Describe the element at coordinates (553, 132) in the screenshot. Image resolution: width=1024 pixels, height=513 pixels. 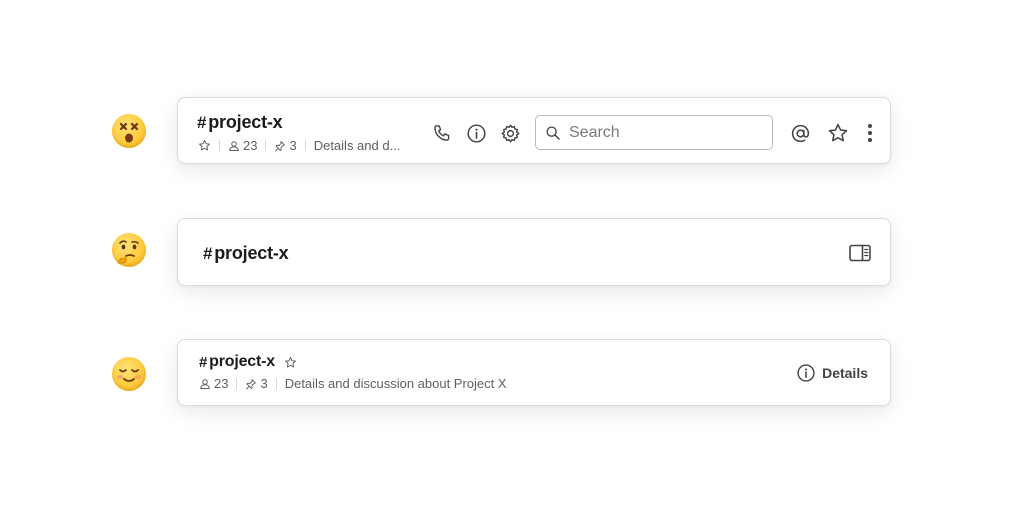
I see `search-icon` at that location.